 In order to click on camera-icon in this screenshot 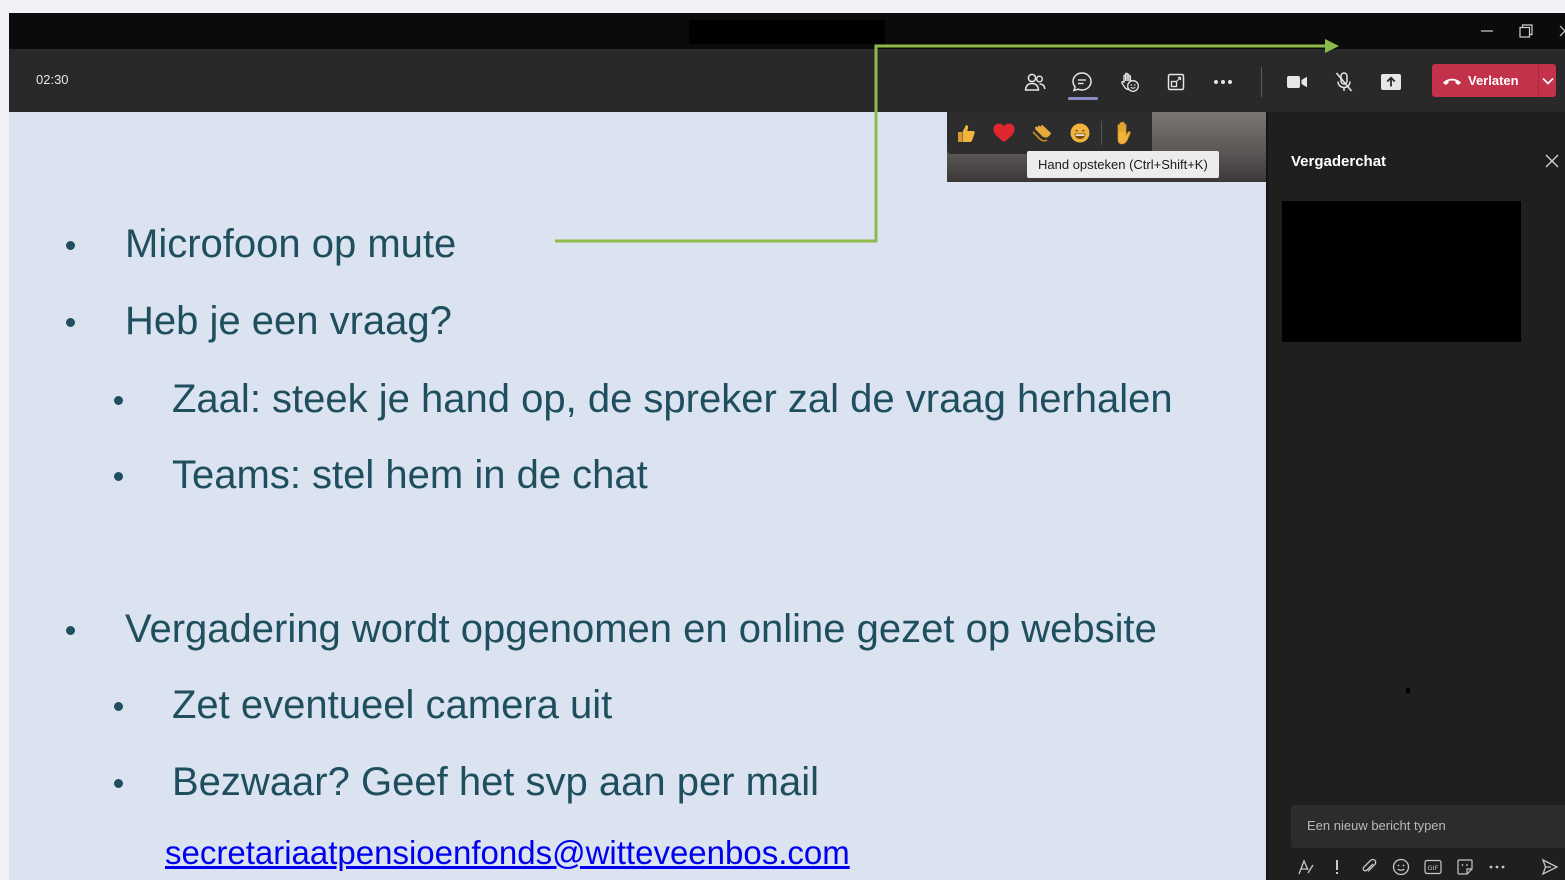, I will do `click(1297, 82)`.